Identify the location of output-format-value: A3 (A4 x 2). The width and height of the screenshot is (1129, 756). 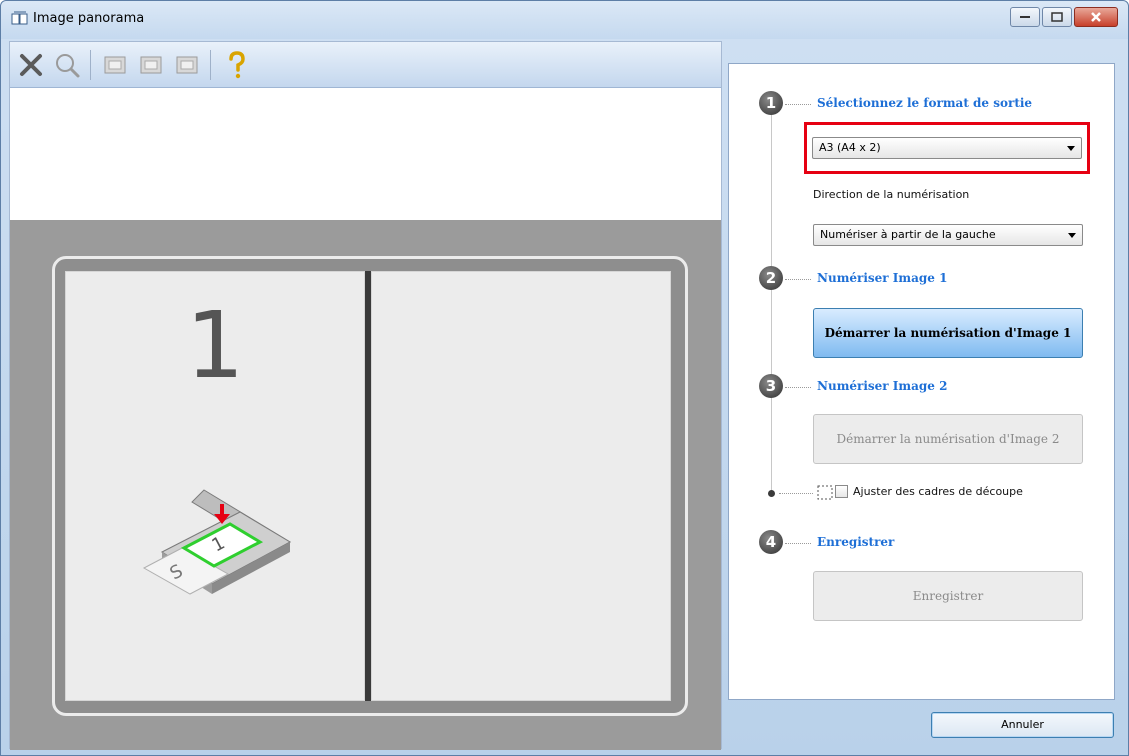
(850, 147).